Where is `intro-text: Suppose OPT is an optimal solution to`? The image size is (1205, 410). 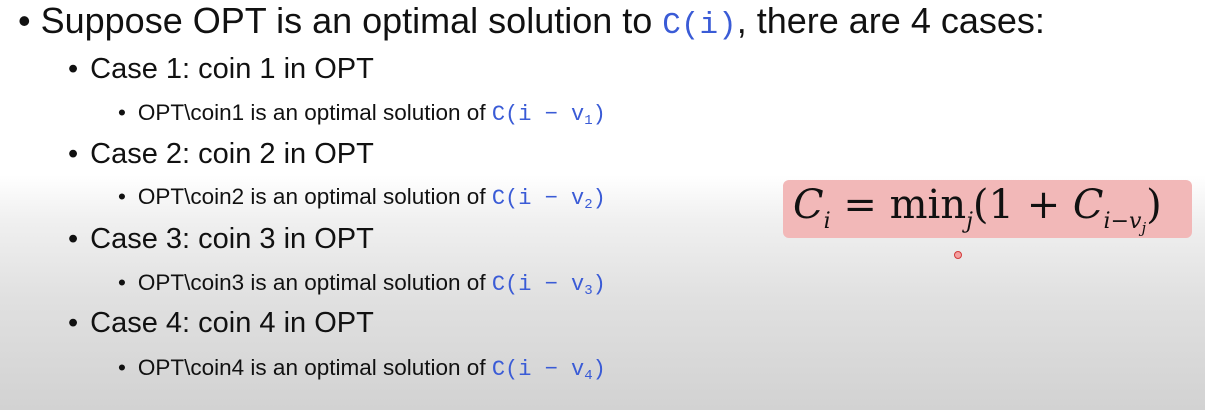
intro-text: Suppose OPT is an optimal solution to is located at coordinates (351, 20).